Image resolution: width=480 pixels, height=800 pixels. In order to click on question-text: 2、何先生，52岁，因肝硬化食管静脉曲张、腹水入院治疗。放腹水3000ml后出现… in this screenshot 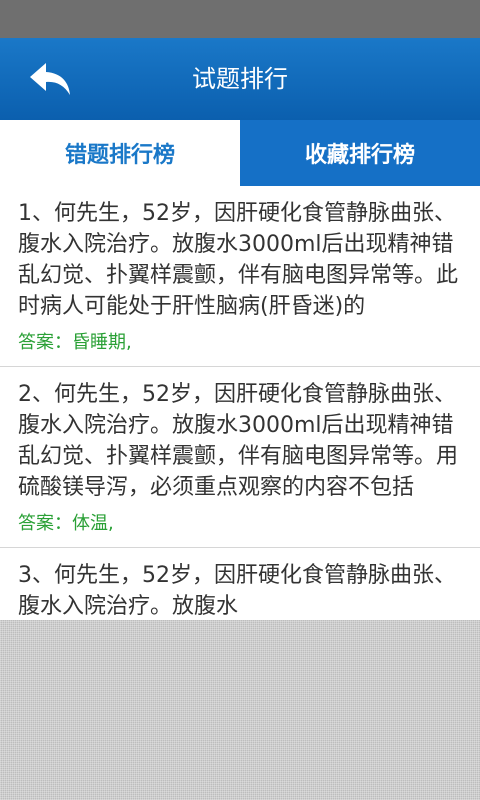, I will do `click(238, 441)`.